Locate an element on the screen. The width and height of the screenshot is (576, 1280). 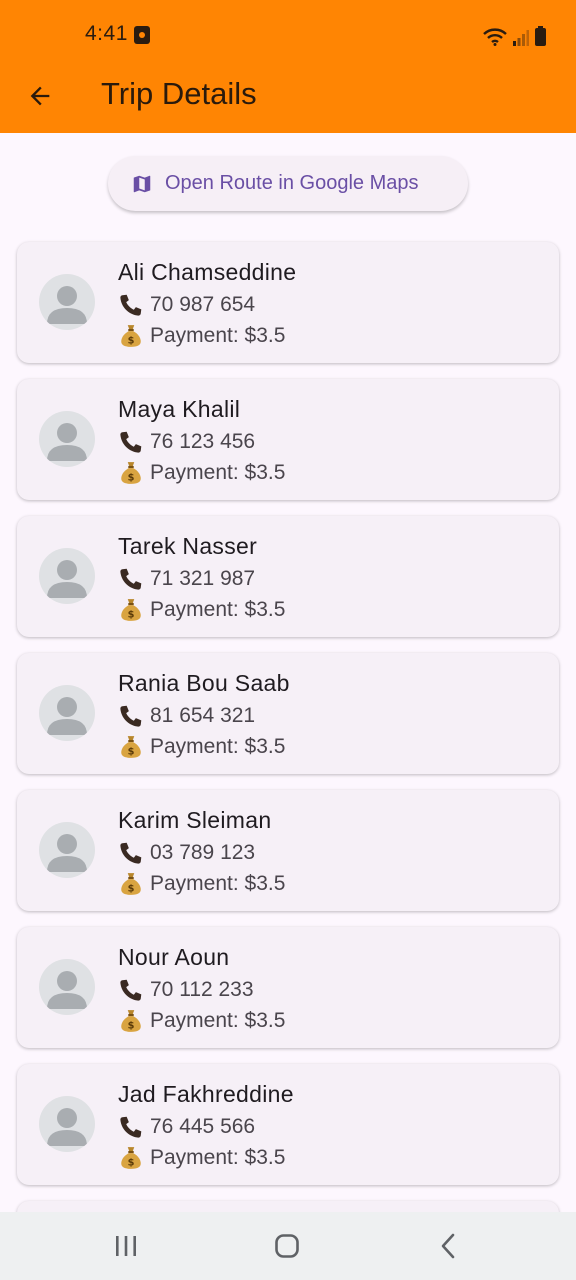
phone-row: 76 445 566 is located at coordinates (186, 1127).